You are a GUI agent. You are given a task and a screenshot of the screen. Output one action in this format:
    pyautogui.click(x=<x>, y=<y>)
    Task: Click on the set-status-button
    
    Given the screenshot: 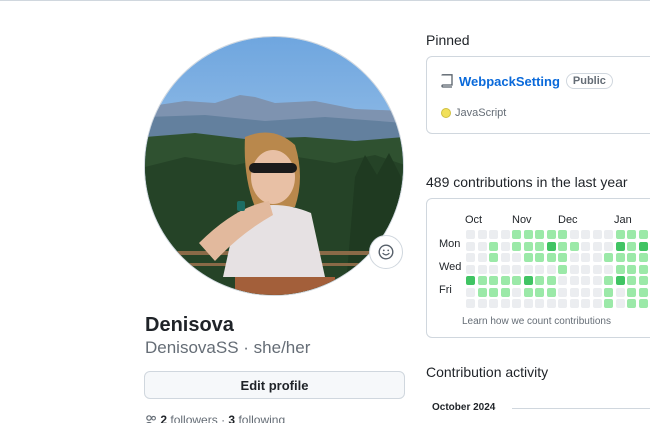 What is the action you would take?
    pyautogui.click(x=386, y=252)
    